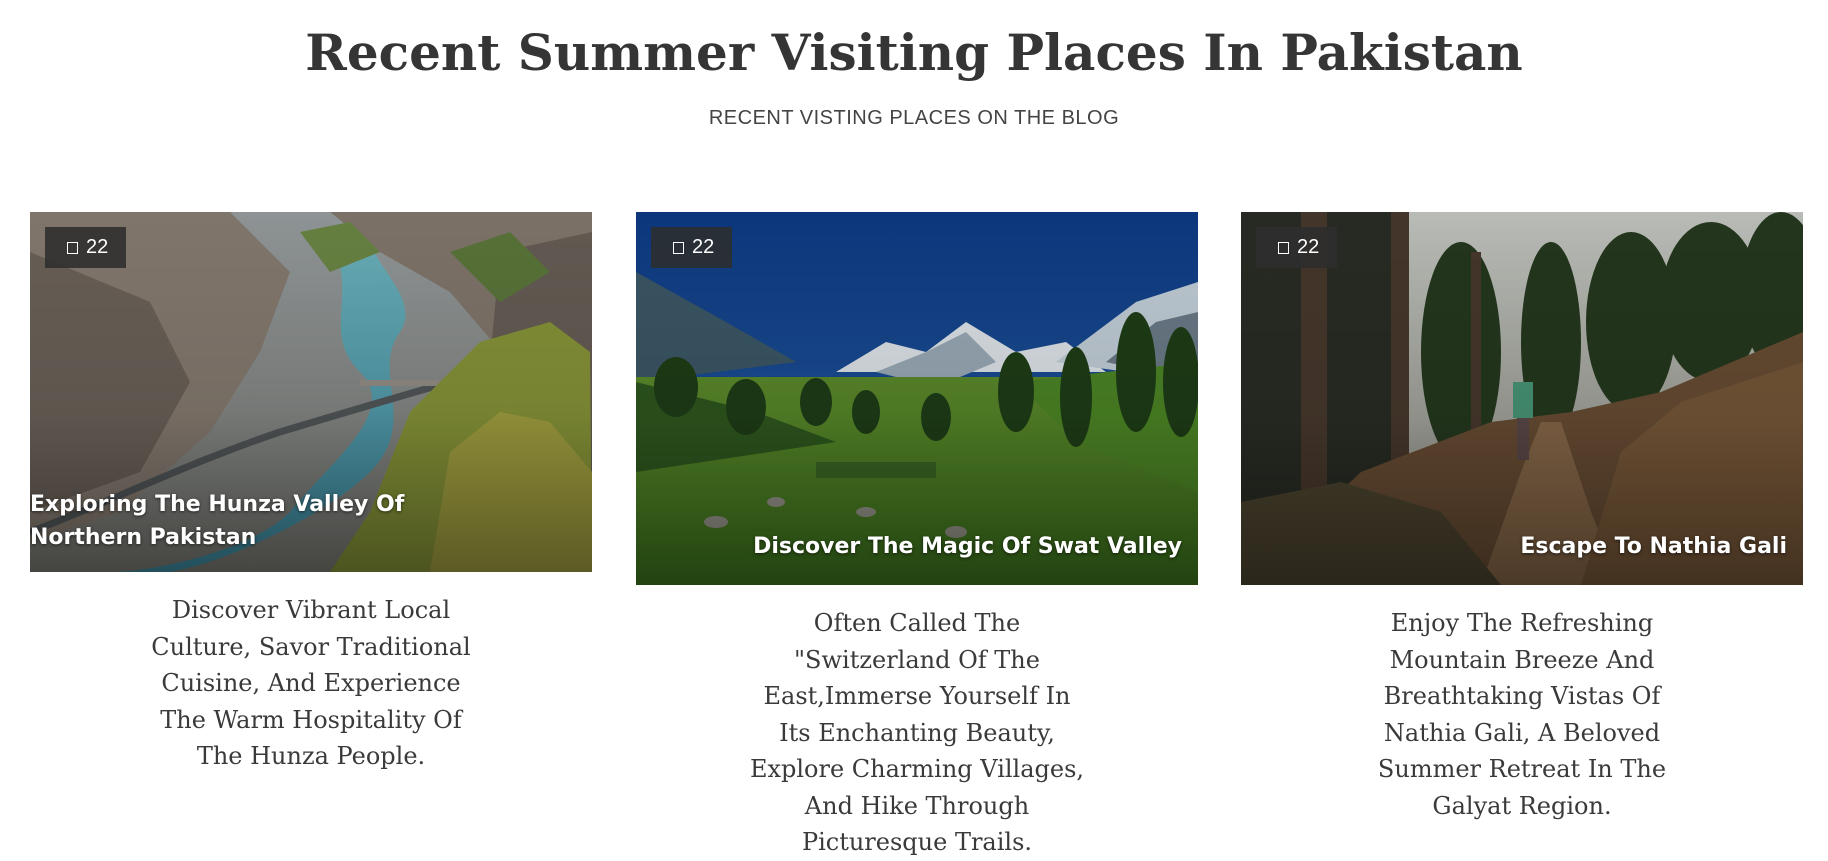  Describe the element at coordinates (1522, 398) in the screenshot. I see `post-image-nathia-gali: 22 Escape To Nathia Gali` at that location.